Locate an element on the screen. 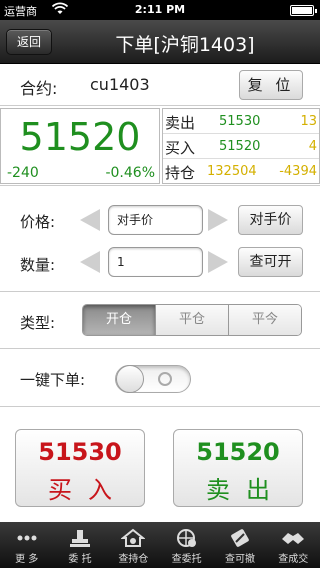 This screenshot has width=320, height=568. open-interest-change: -4394 is located at coordinates (298, 171).